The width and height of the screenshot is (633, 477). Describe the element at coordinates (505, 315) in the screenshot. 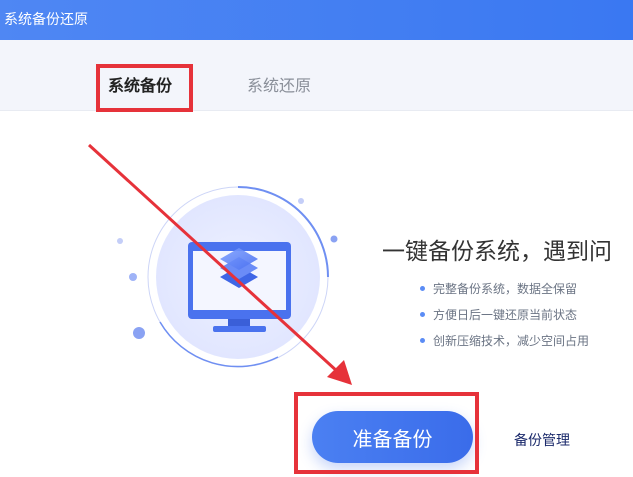

I see `feature-text: 方便日后一键还原当前状态` at that location.